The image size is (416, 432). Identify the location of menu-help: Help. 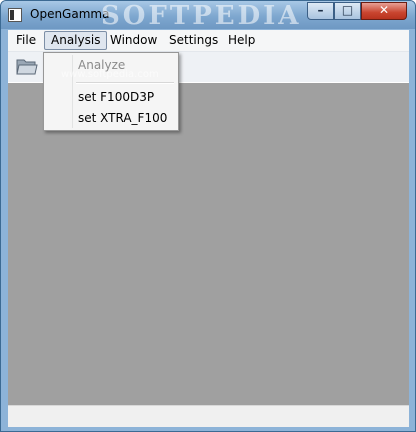
(241, 40).